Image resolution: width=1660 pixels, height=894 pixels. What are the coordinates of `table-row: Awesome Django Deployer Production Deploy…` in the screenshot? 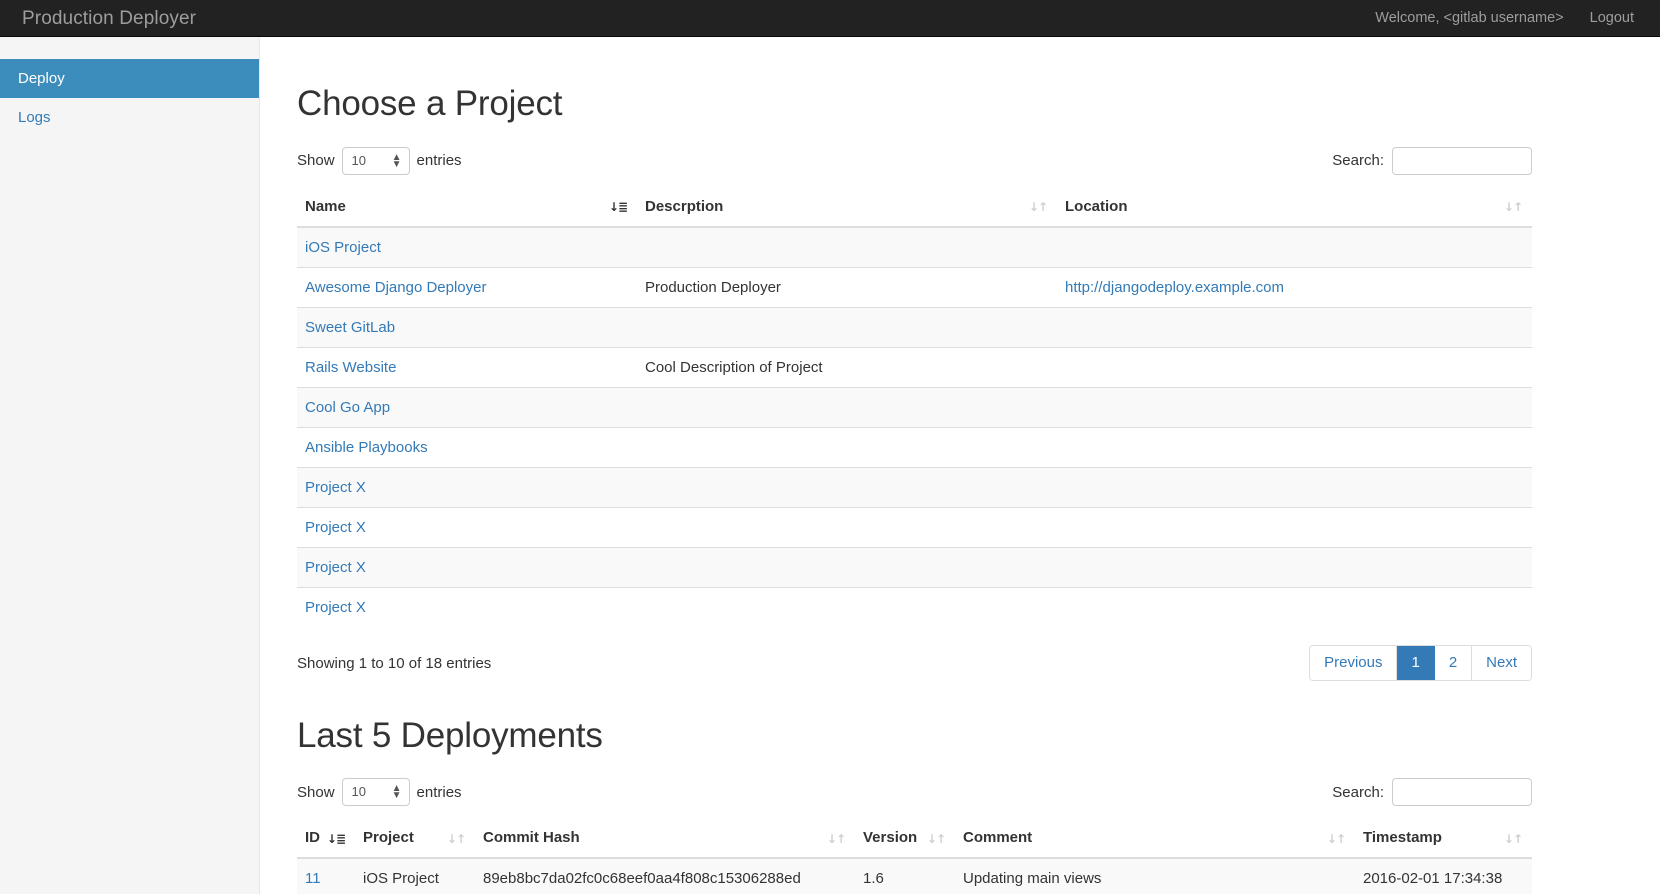 It's located at (914, 286).